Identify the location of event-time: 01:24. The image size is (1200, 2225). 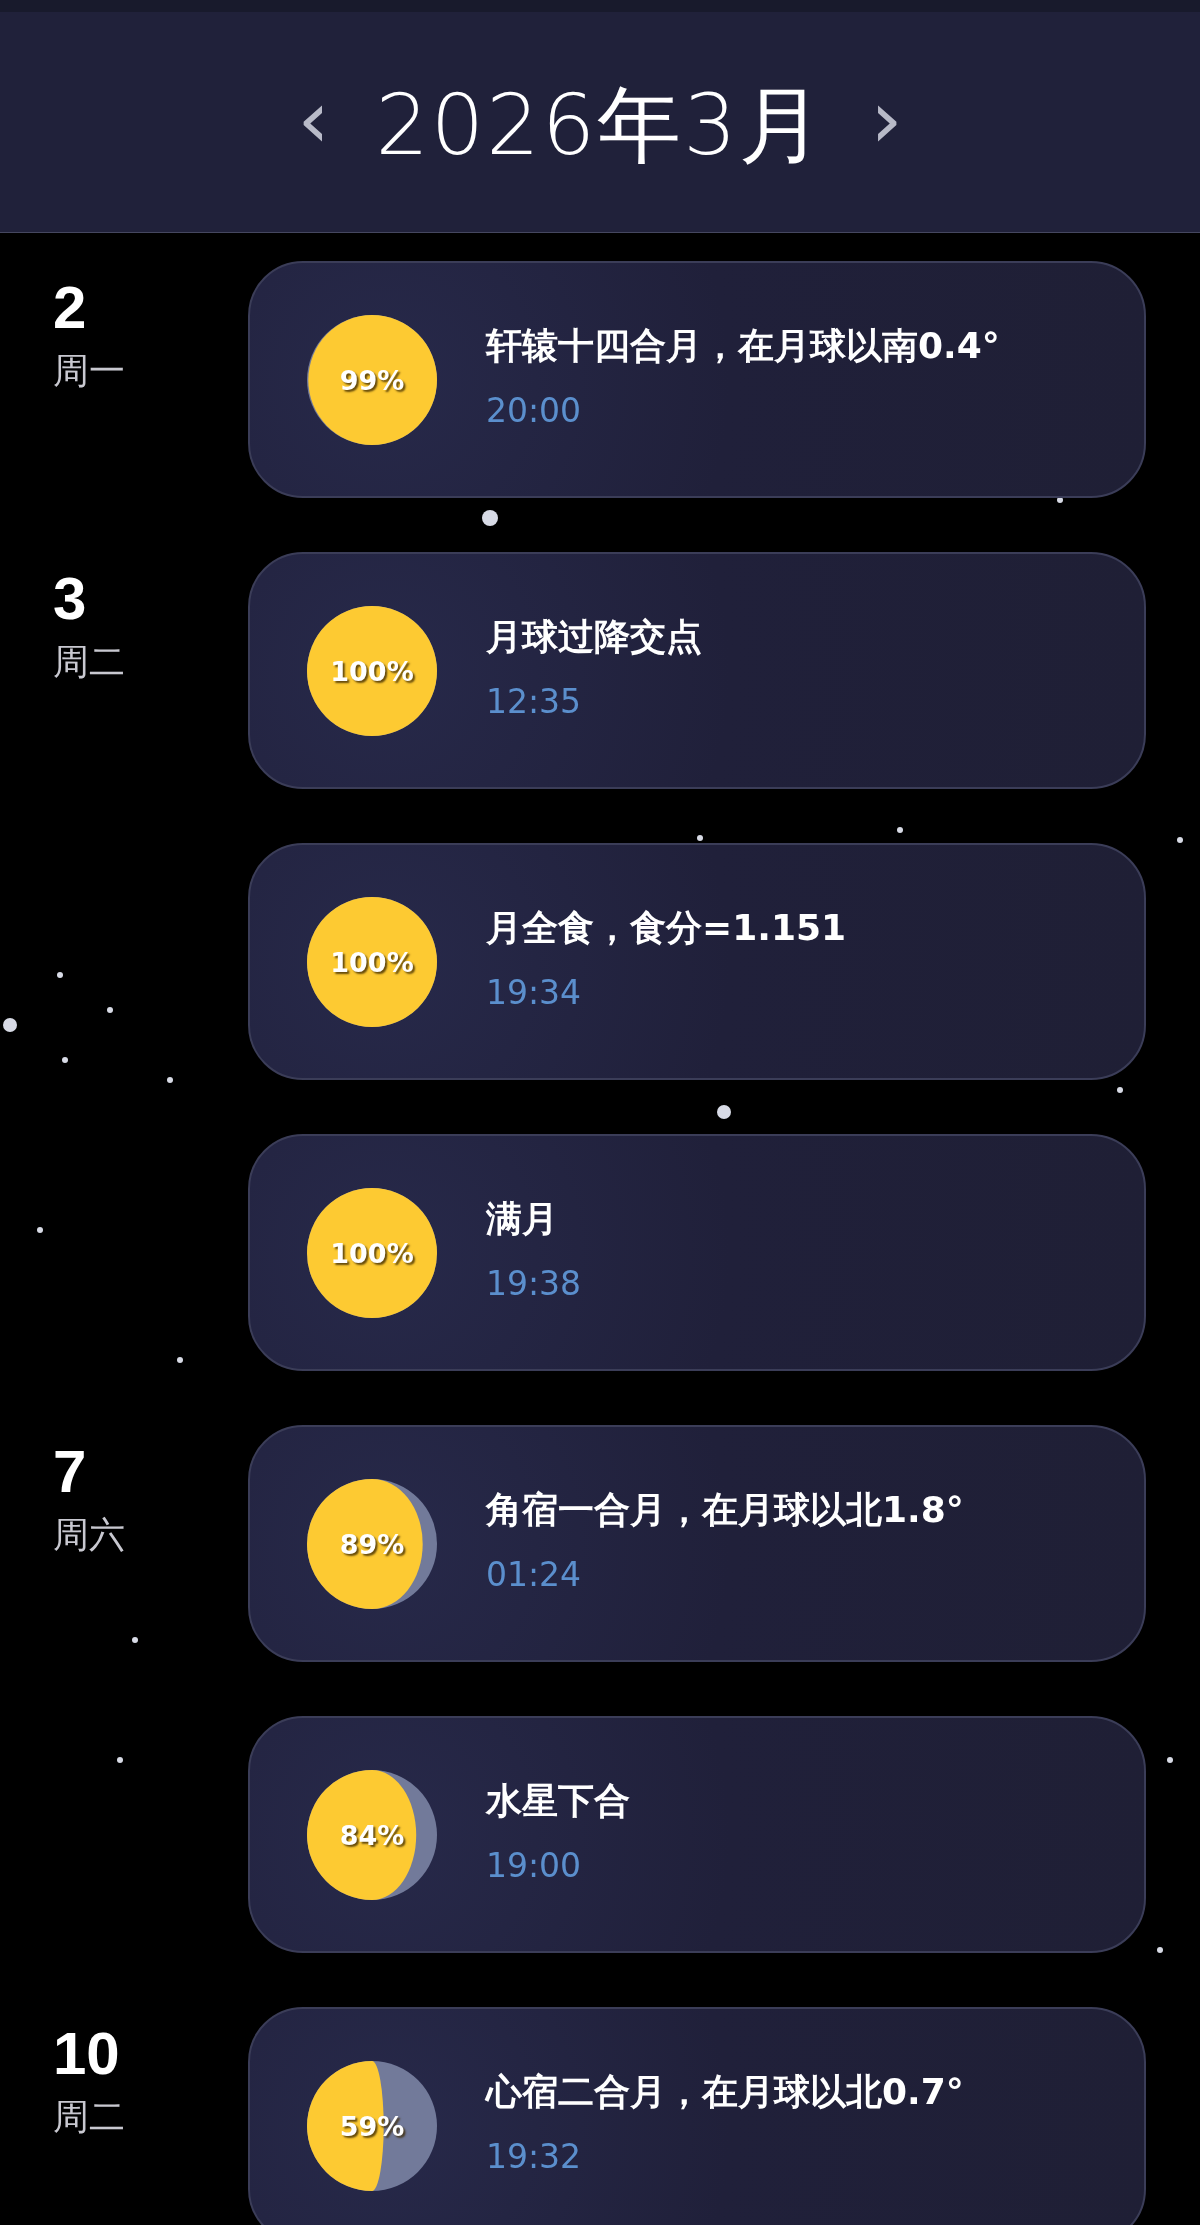
(534, 1574).